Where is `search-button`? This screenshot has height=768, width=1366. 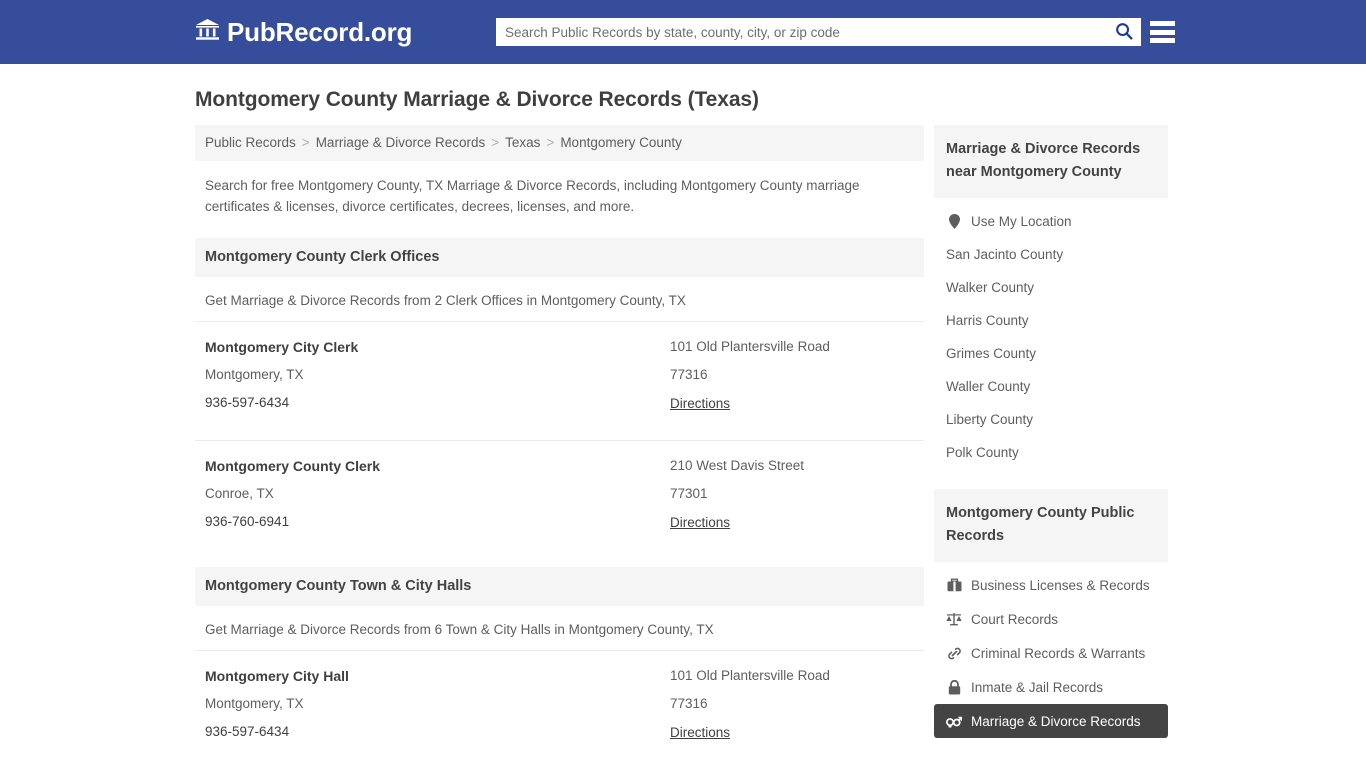 search-button is located at coordinates (1124, 32).